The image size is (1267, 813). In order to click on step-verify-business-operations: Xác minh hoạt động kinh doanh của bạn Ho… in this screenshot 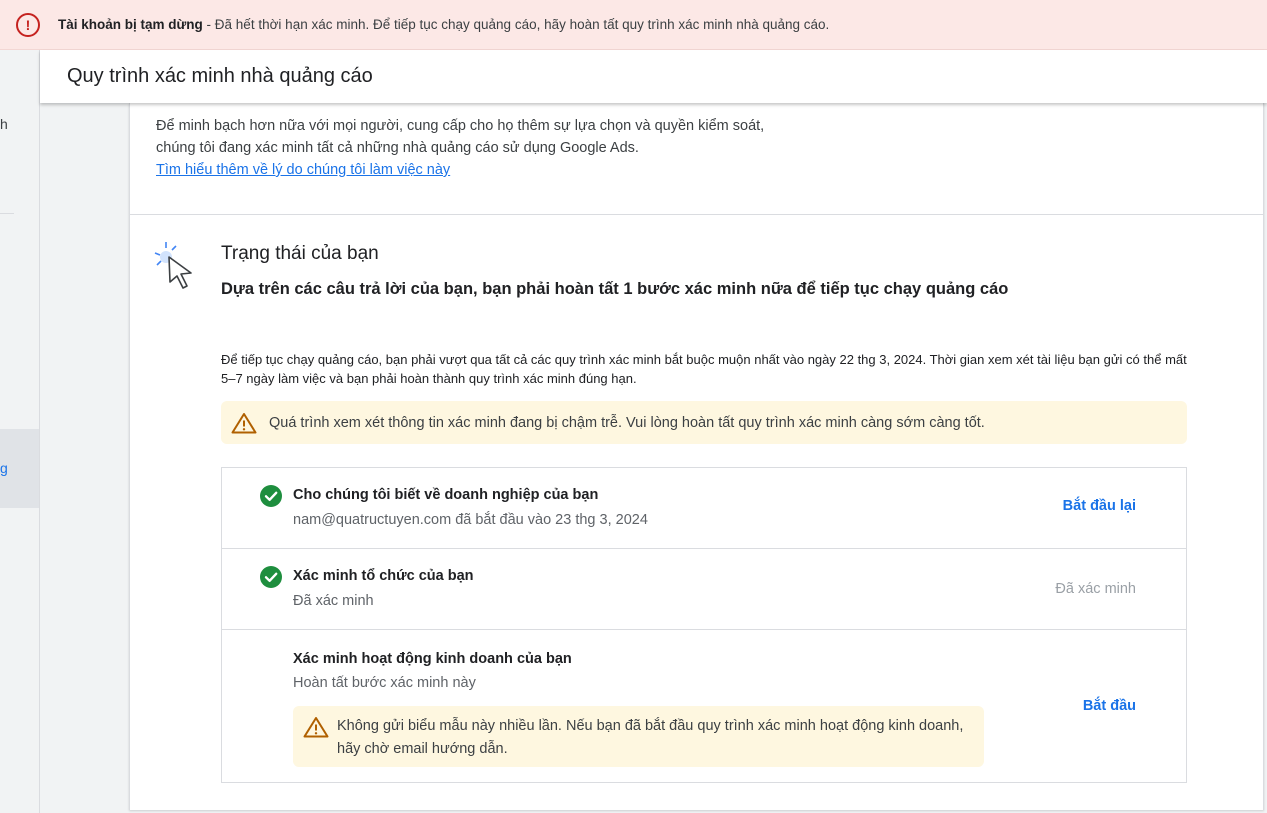, I will do `click(704, 706)`.